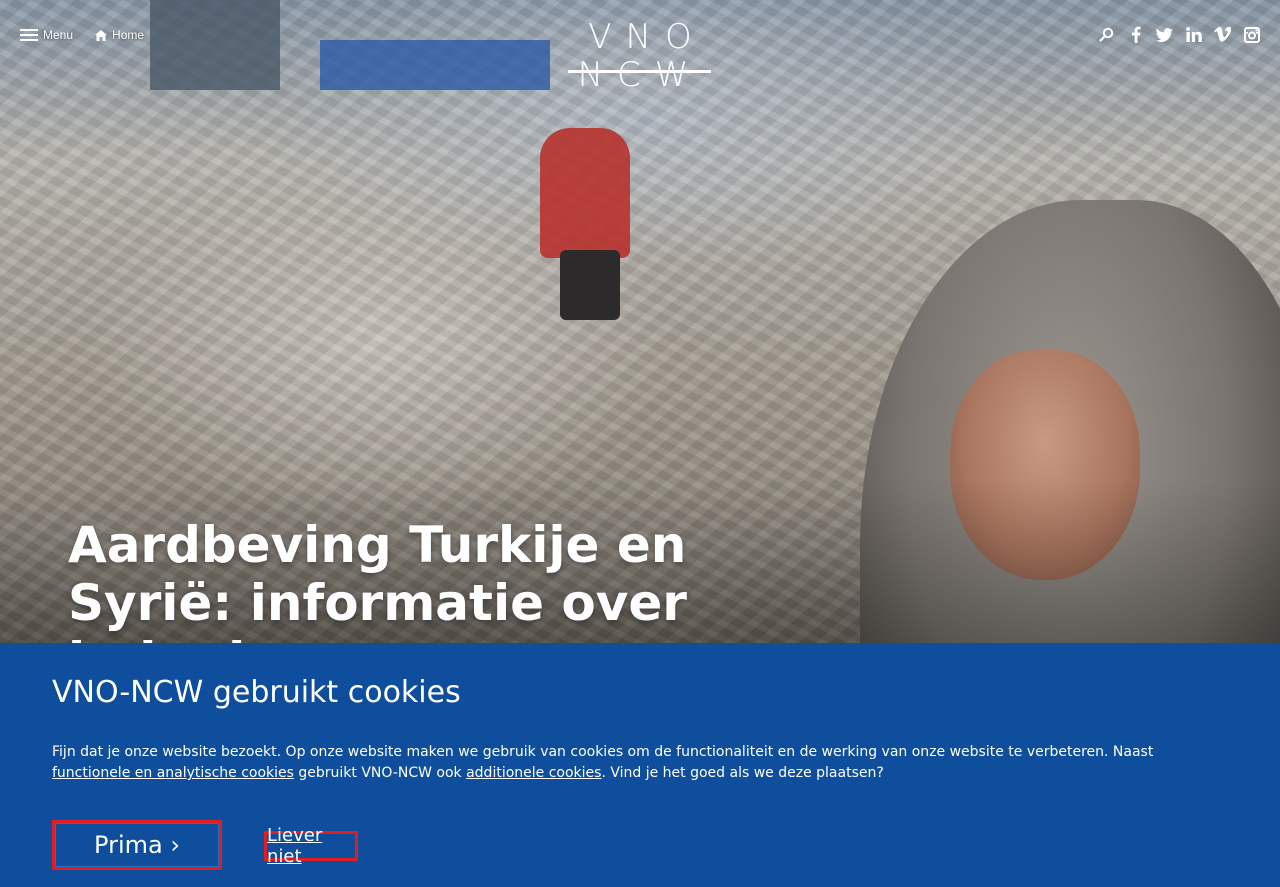 The width and height of the screenshot is (1280, 887). I want to click on nav-social, so click(1179, 34).